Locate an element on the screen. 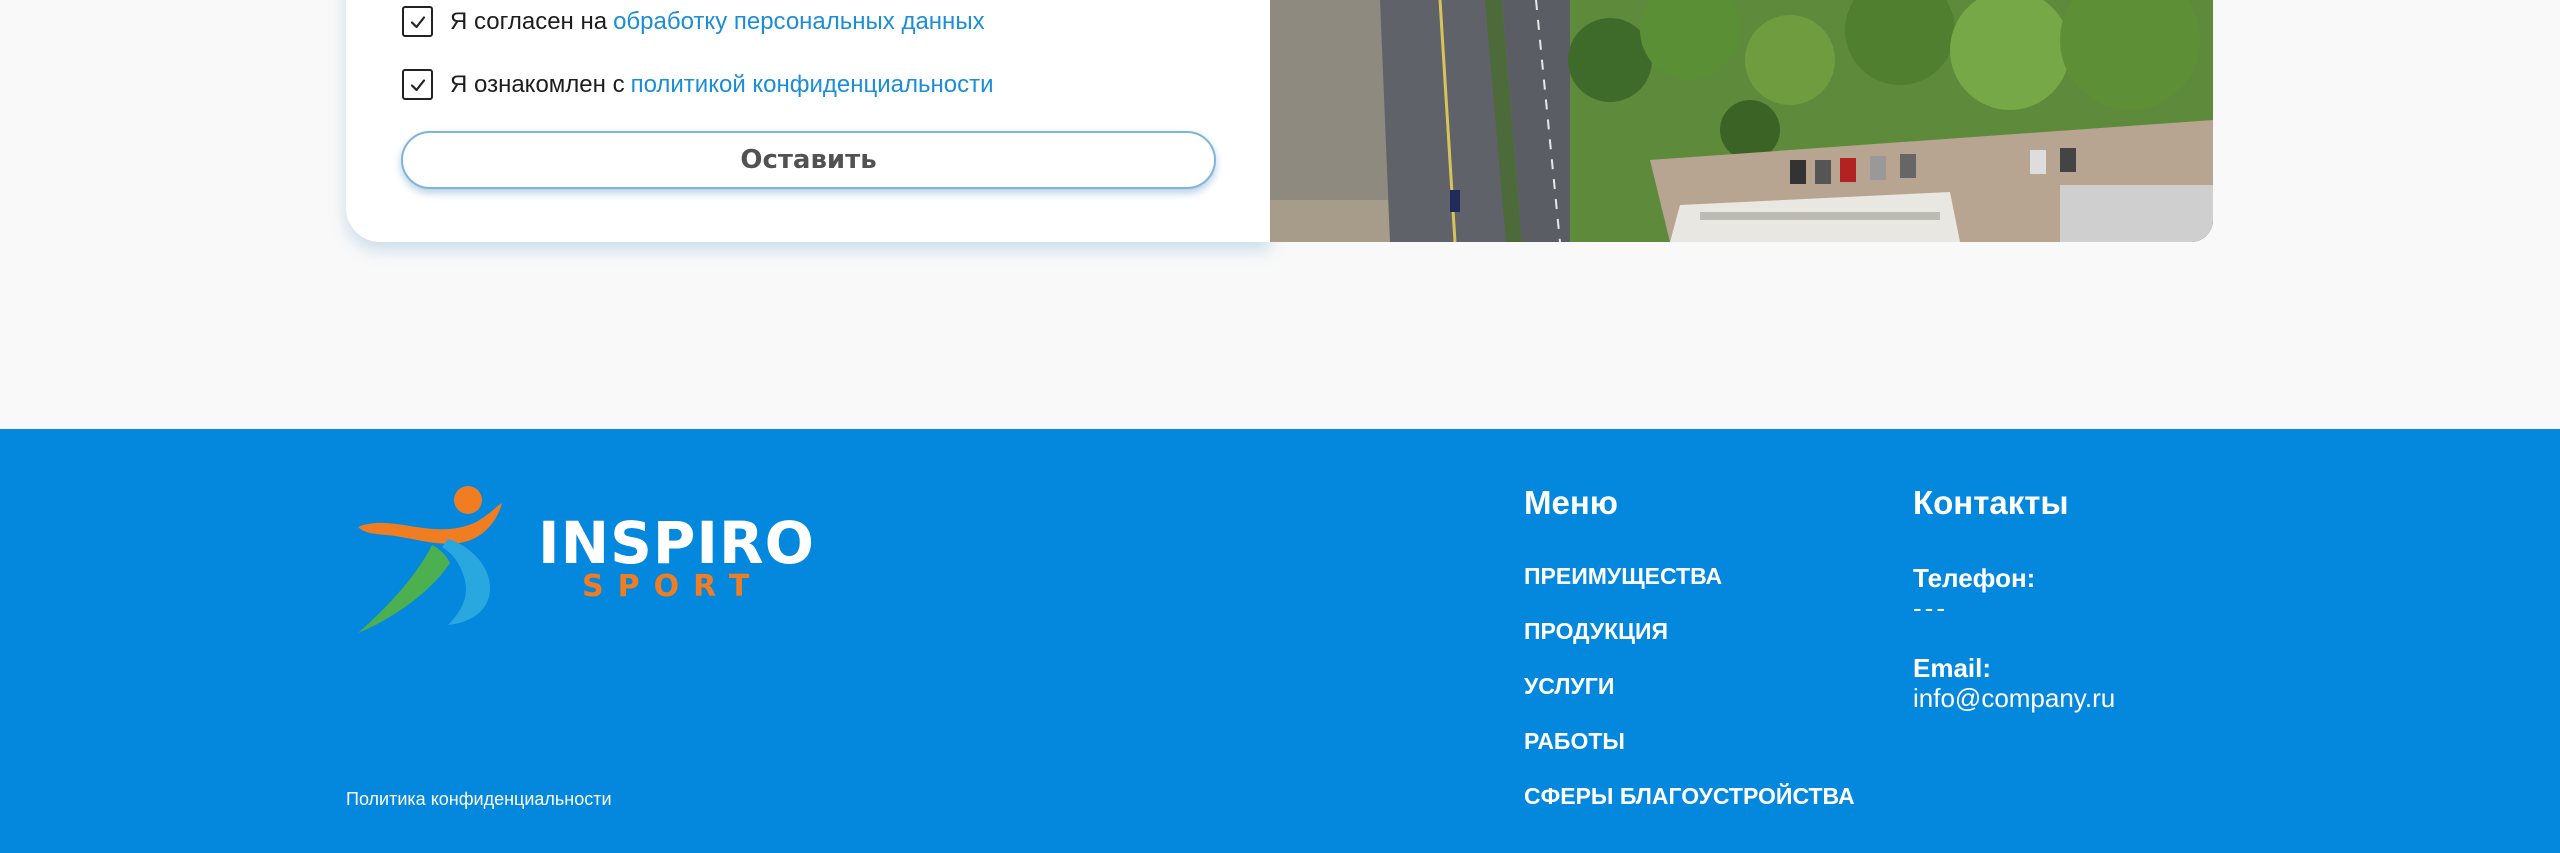 Image resolution: width=2560 pixels, height=853 pixels. footer-menu-item-services: УСЛУГИ is located at coordinates (1569, 686).